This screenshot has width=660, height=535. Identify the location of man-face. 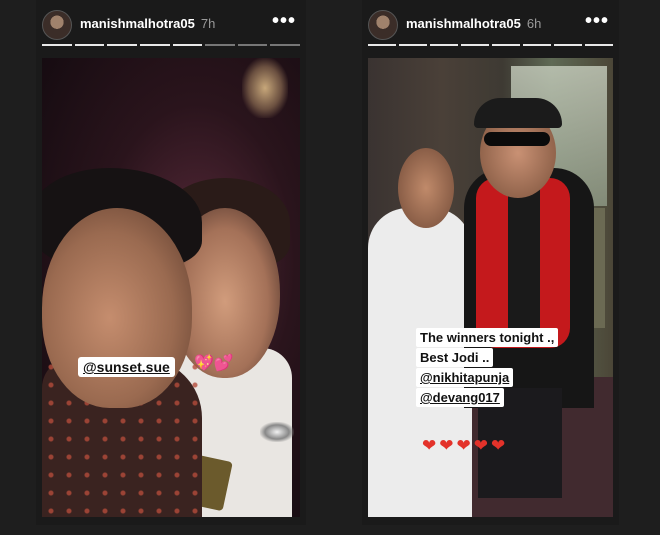
(117, 308).